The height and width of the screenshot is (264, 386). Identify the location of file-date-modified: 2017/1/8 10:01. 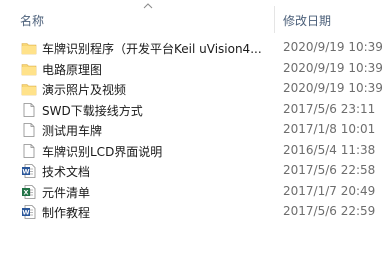
(329, 129).